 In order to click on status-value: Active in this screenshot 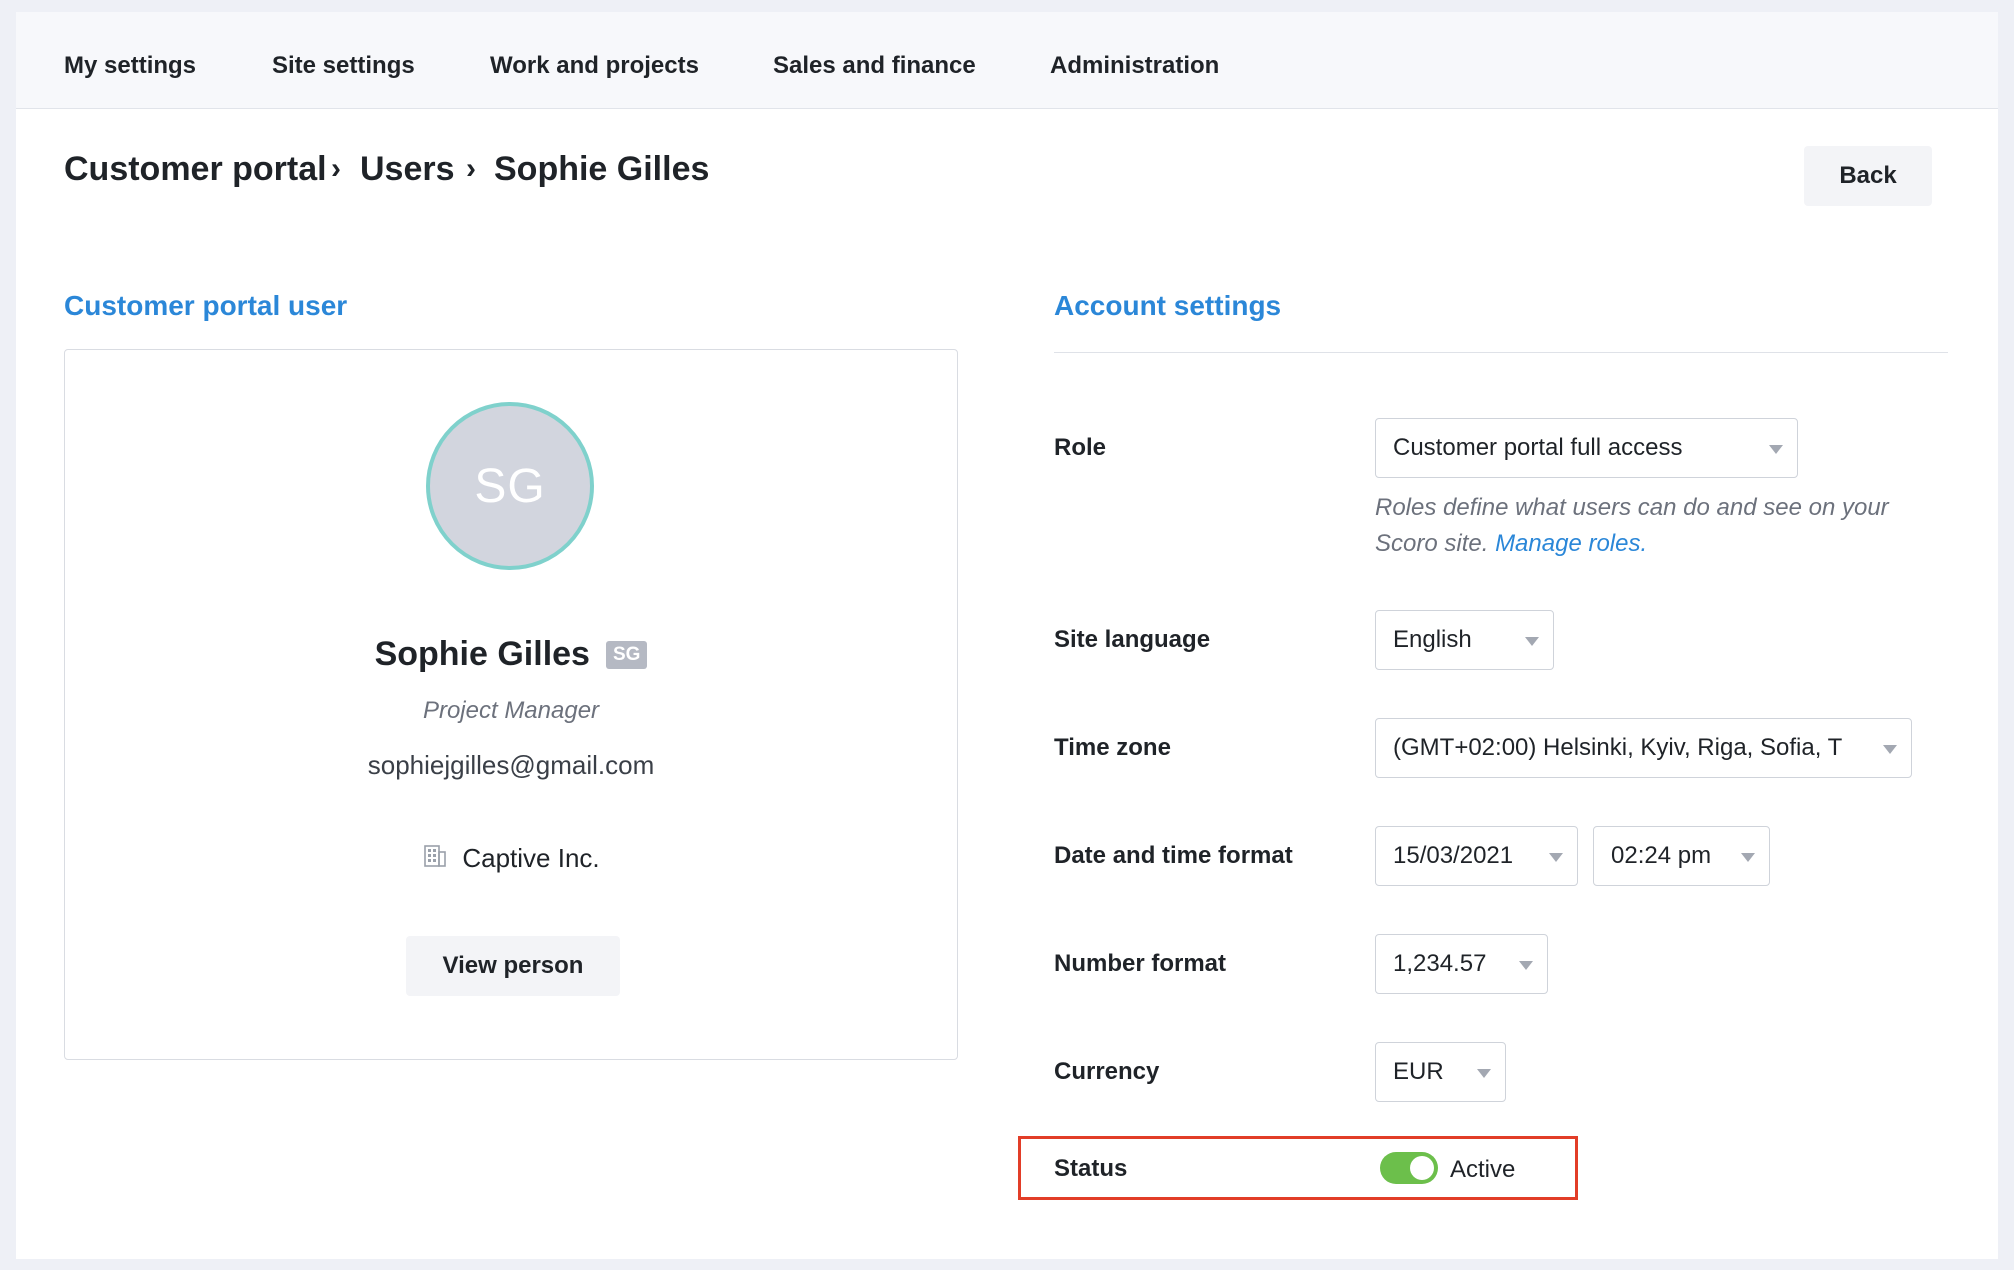, I will do `click(1483, 1169)`.